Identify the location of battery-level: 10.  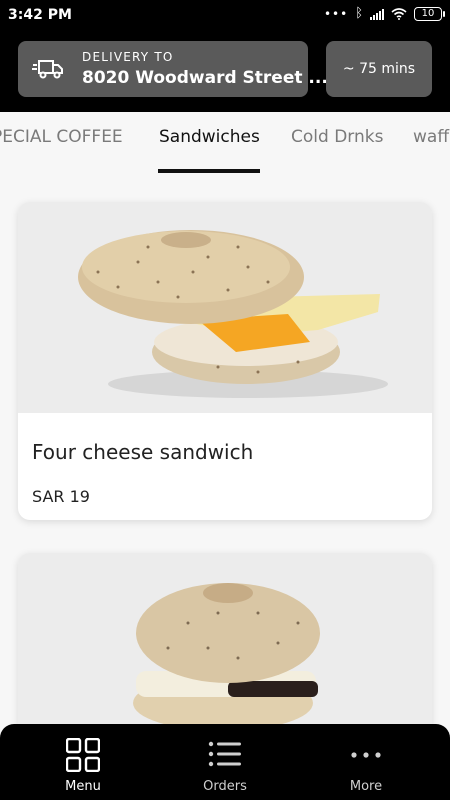
(428, 13).